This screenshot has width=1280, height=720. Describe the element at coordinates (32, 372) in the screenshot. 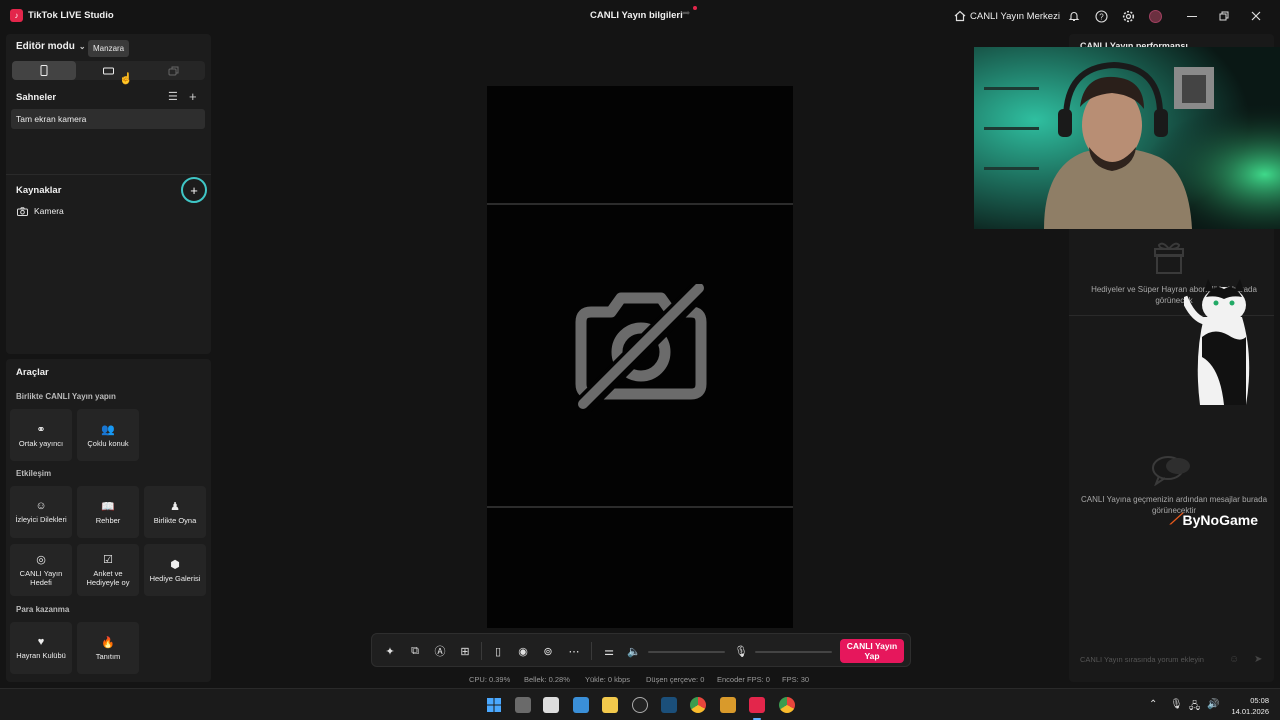

I see `tools-title: Araçlar` at that location.